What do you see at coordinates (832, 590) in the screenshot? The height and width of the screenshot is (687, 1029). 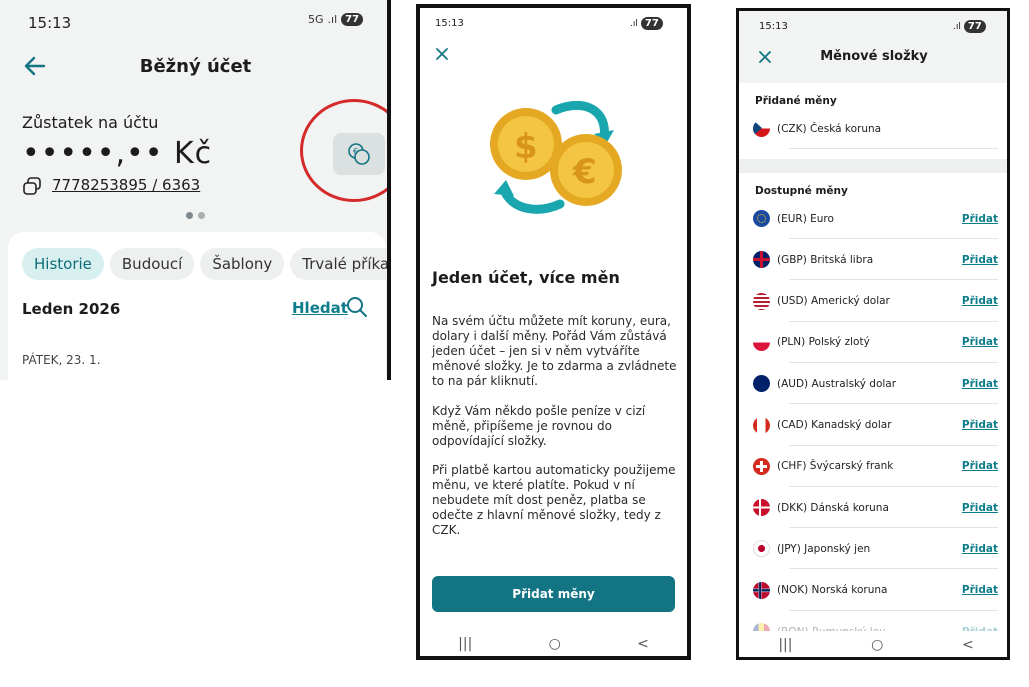 I see `currency-name: (NOK) Norská koruna` at bounding box center [832, 590].